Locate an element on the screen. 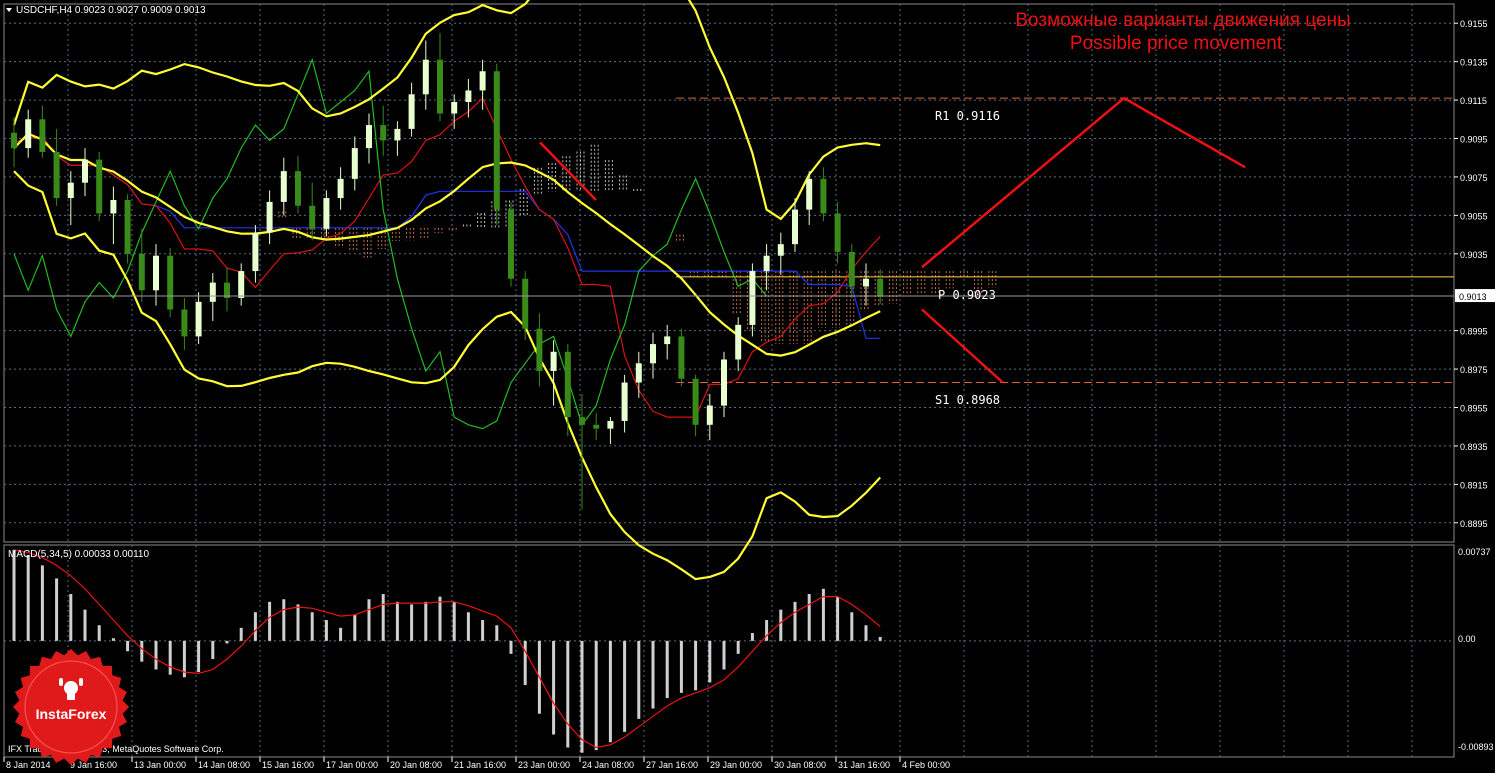 Image resolution: width=1495 pixels, height=773 pixels. time-tick-label: 20 Jan 08:00 is located at coordinates (416, 765).